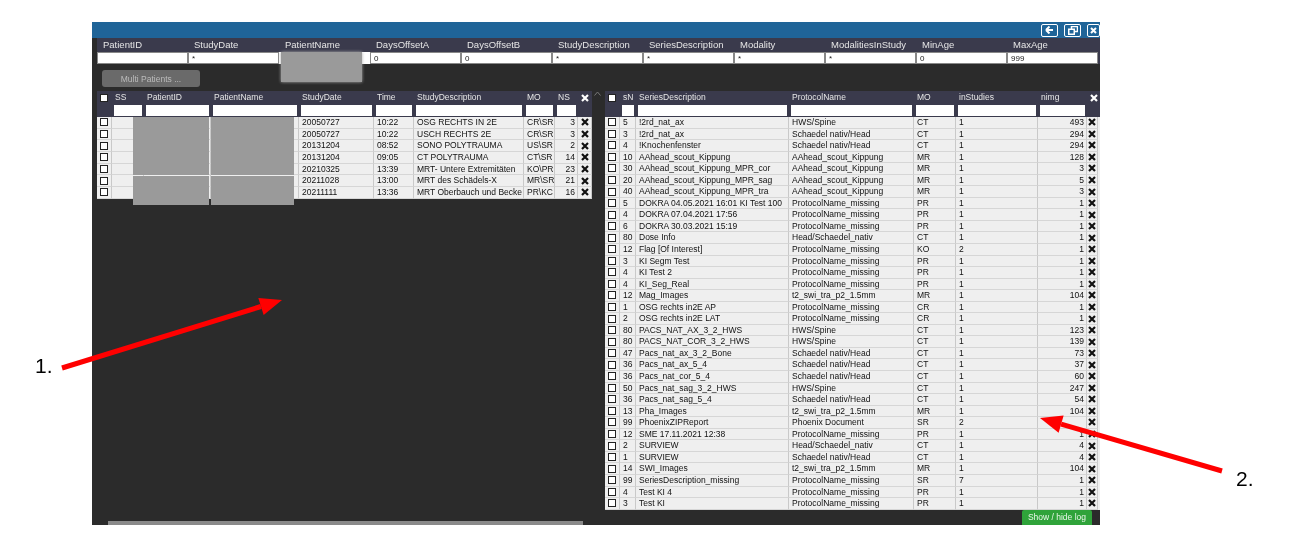  I want to click on column-header: SS, so click(128, 97).